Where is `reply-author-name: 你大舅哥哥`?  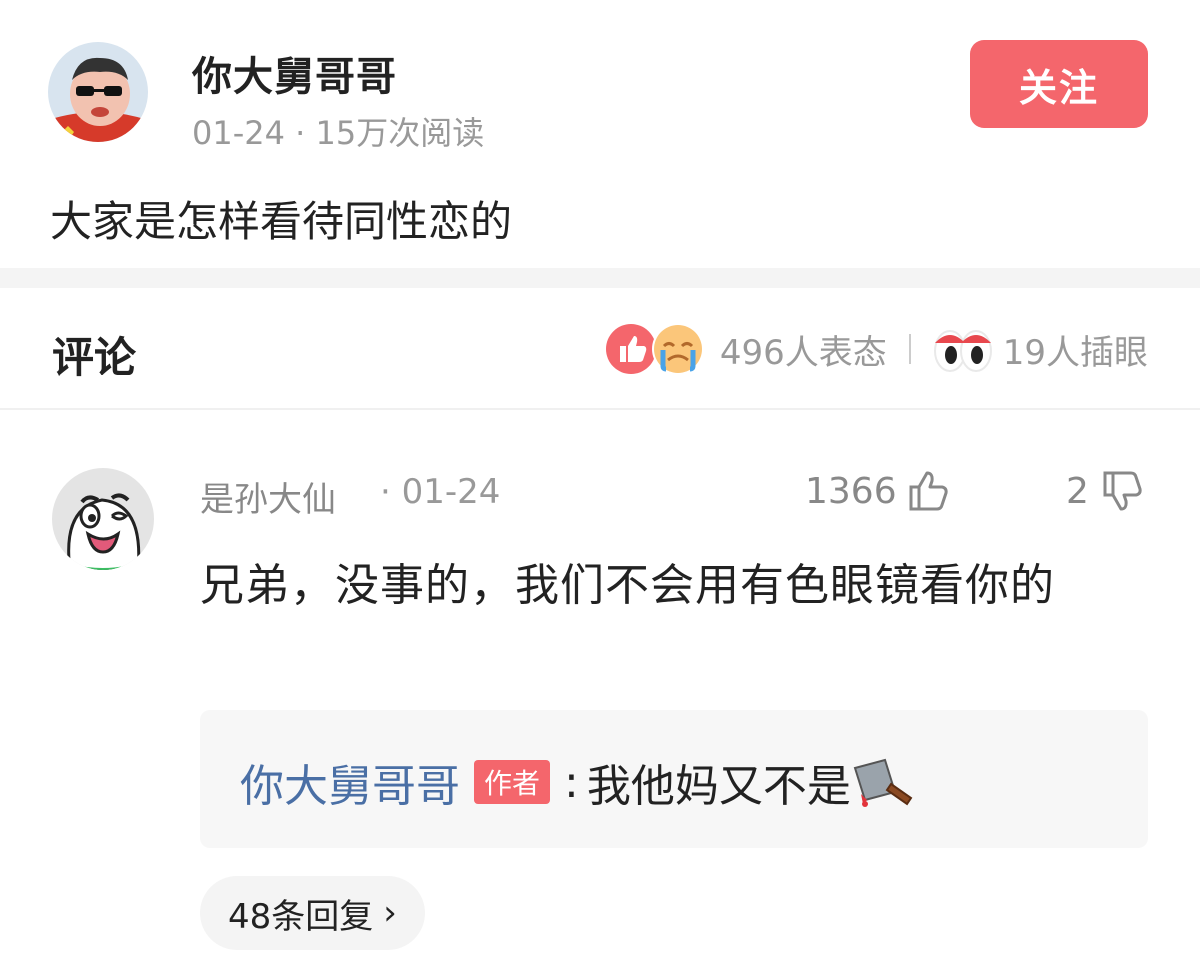
reply-author-name: 你大舅哥哥 is located at coordinates (350, 782).